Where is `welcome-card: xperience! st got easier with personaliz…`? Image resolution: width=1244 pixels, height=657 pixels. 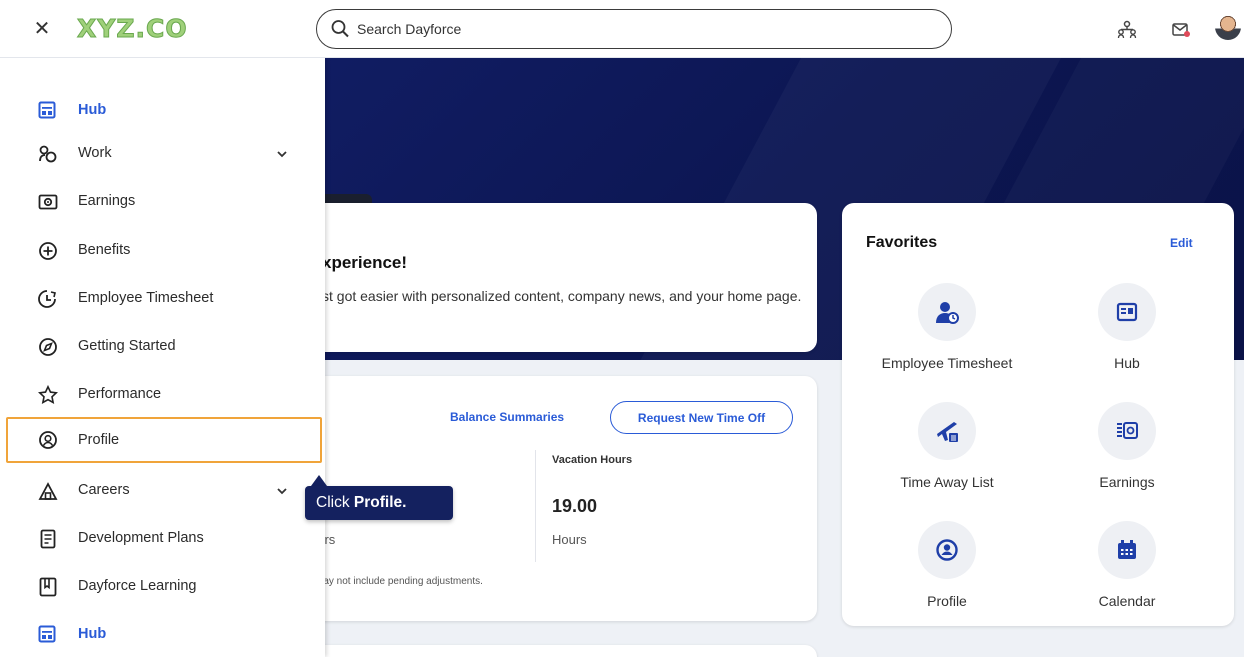
welcome-card: xperience! st got easier with personaliz… is located at coordinates (553, 277).